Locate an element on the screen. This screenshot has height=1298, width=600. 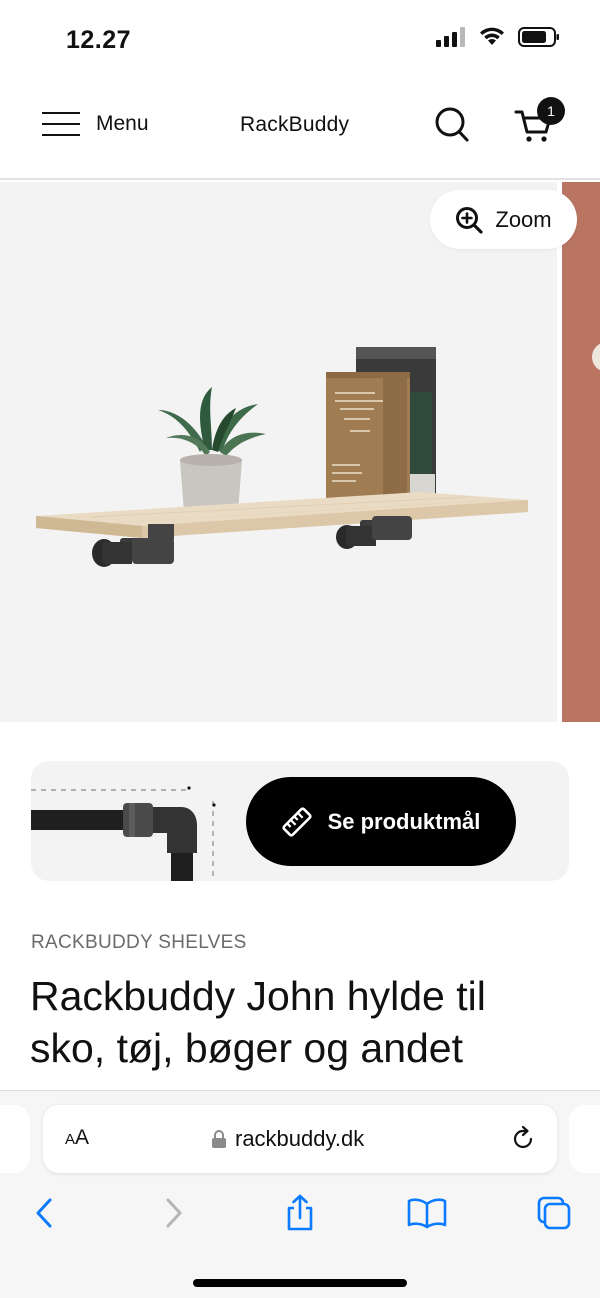
zoom-in-icon is located at coordinates (469, 220).